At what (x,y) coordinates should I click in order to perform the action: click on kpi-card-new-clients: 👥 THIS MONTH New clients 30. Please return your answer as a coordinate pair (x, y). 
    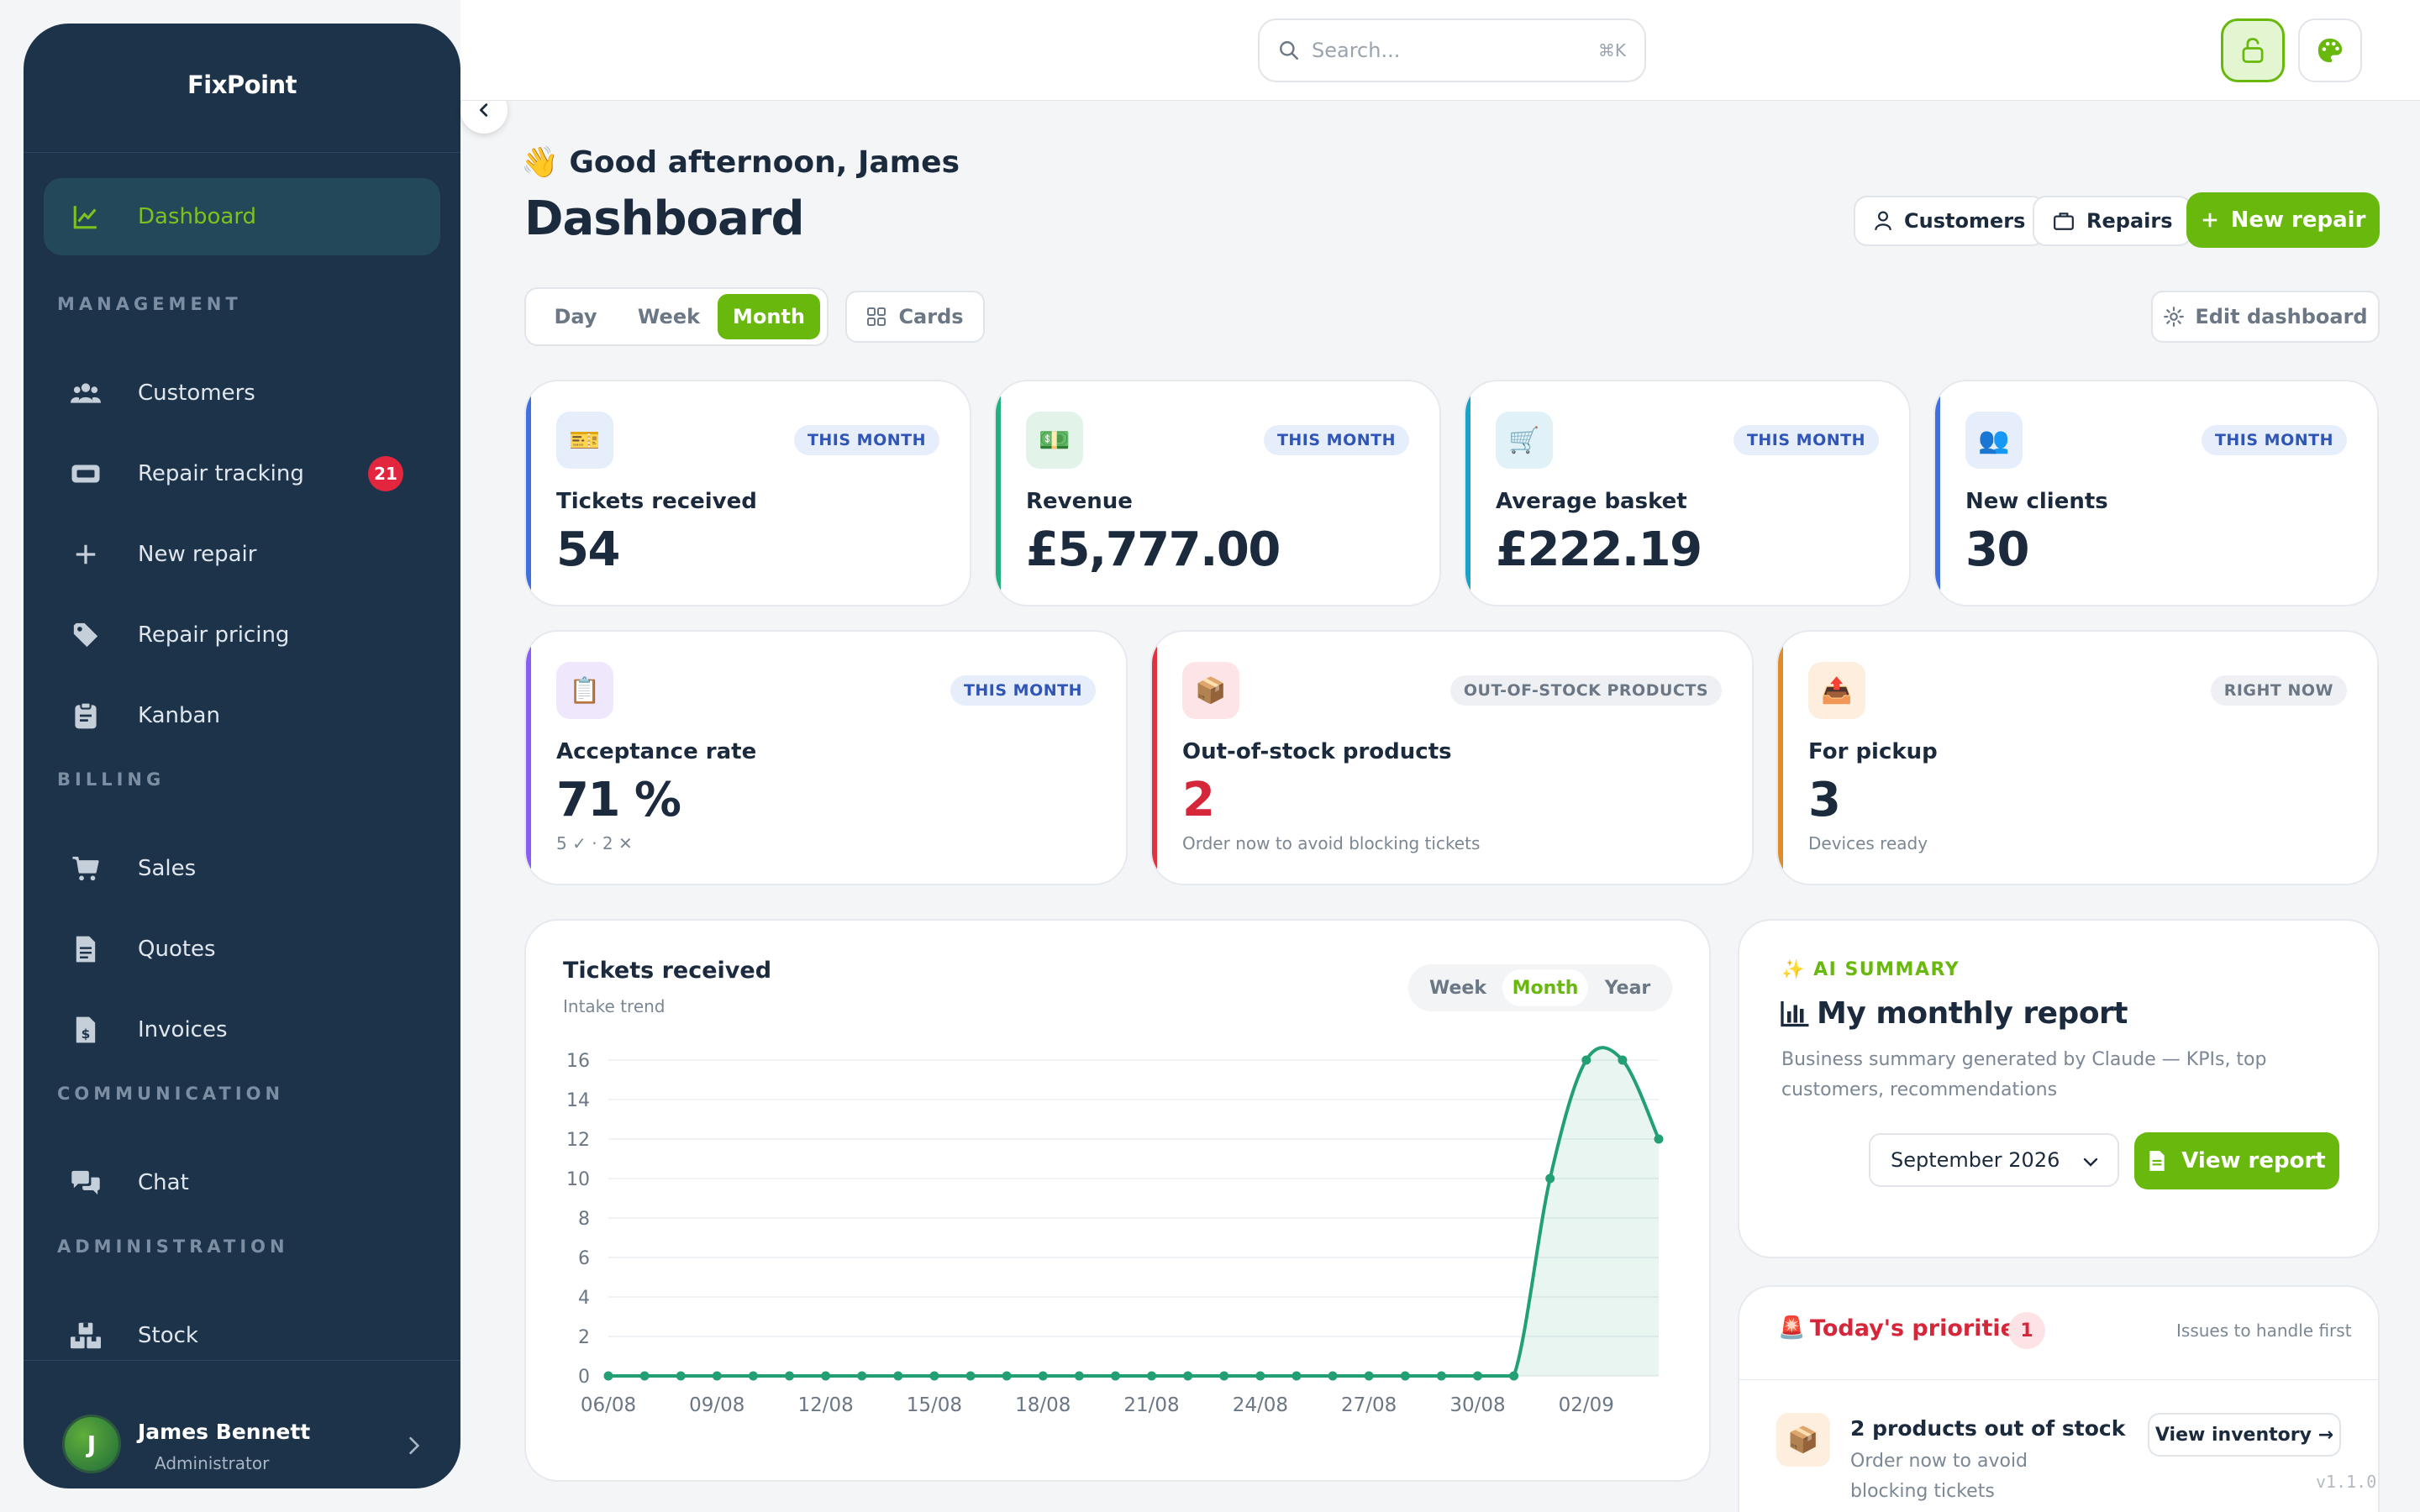
    Looking at the image, I should click on (2156, 493).